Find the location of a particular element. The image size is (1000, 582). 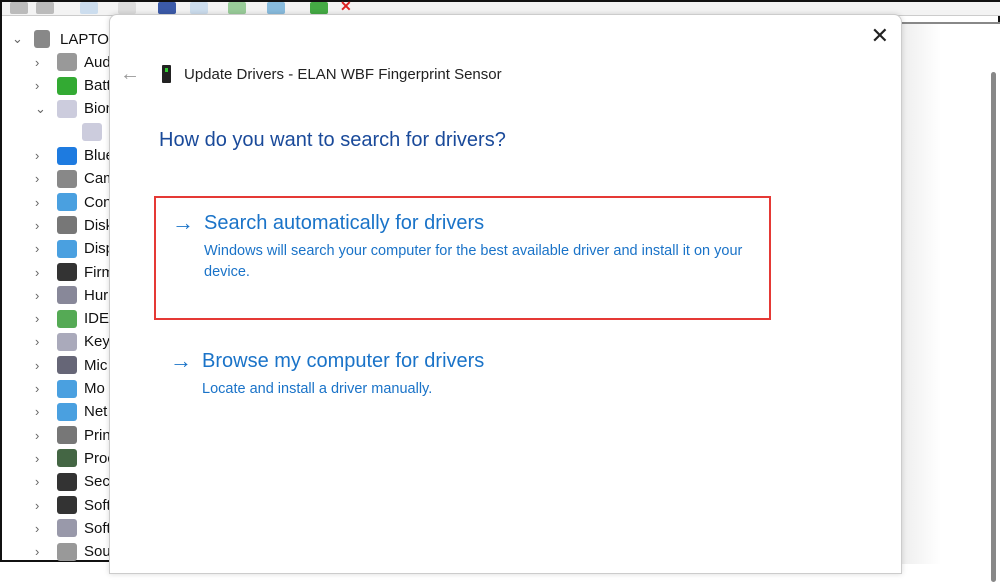

tree-item-label: Net is located at coordinates (96, 412).